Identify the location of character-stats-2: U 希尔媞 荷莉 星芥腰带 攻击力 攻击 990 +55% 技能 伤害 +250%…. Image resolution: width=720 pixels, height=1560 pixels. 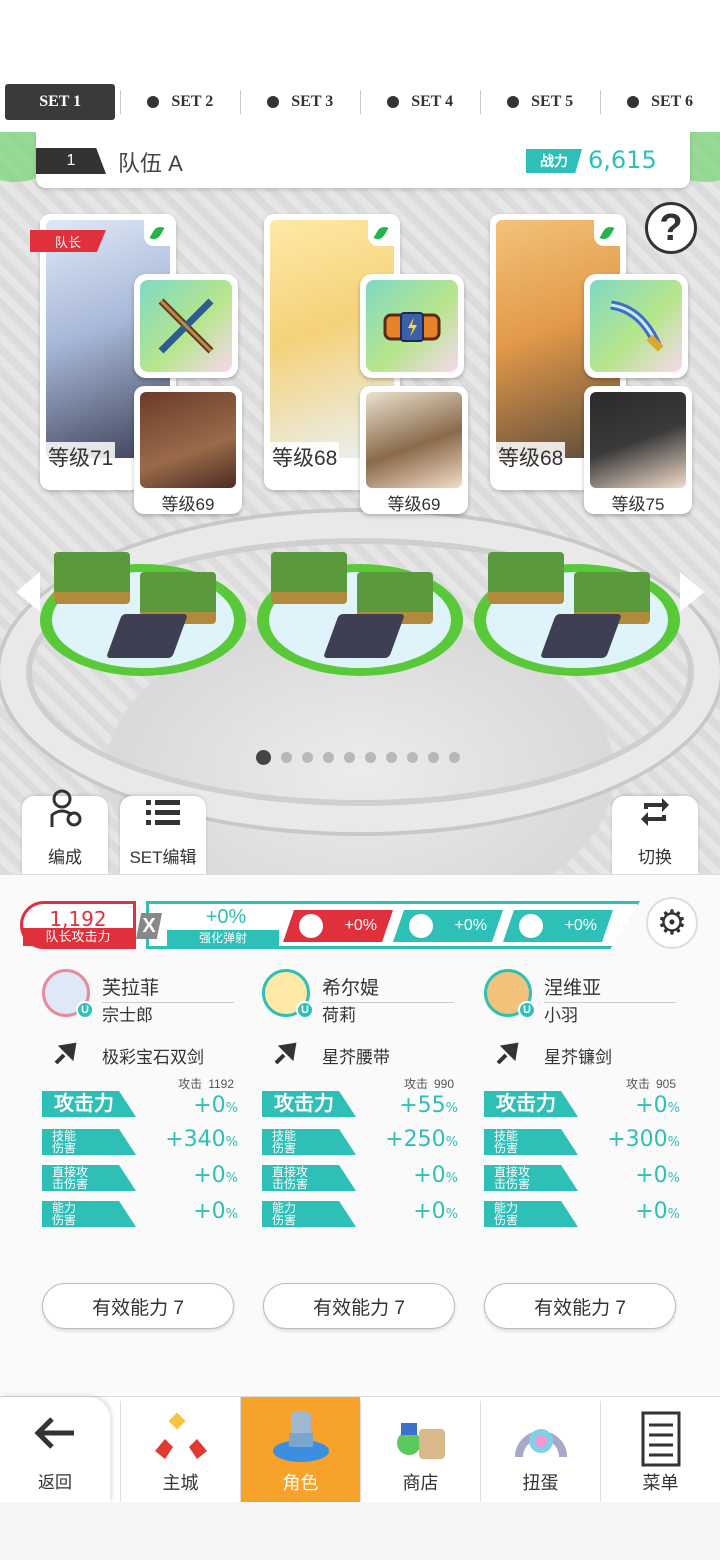
(360, 1139).